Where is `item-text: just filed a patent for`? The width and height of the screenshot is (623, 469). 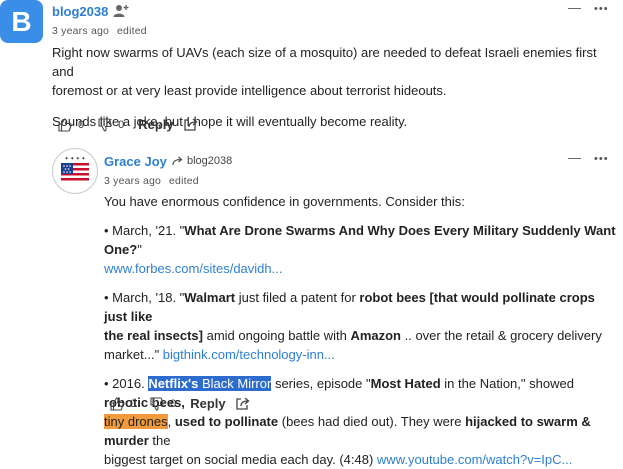 item-text: just filed a patent for is located at coordinates (297, 297).